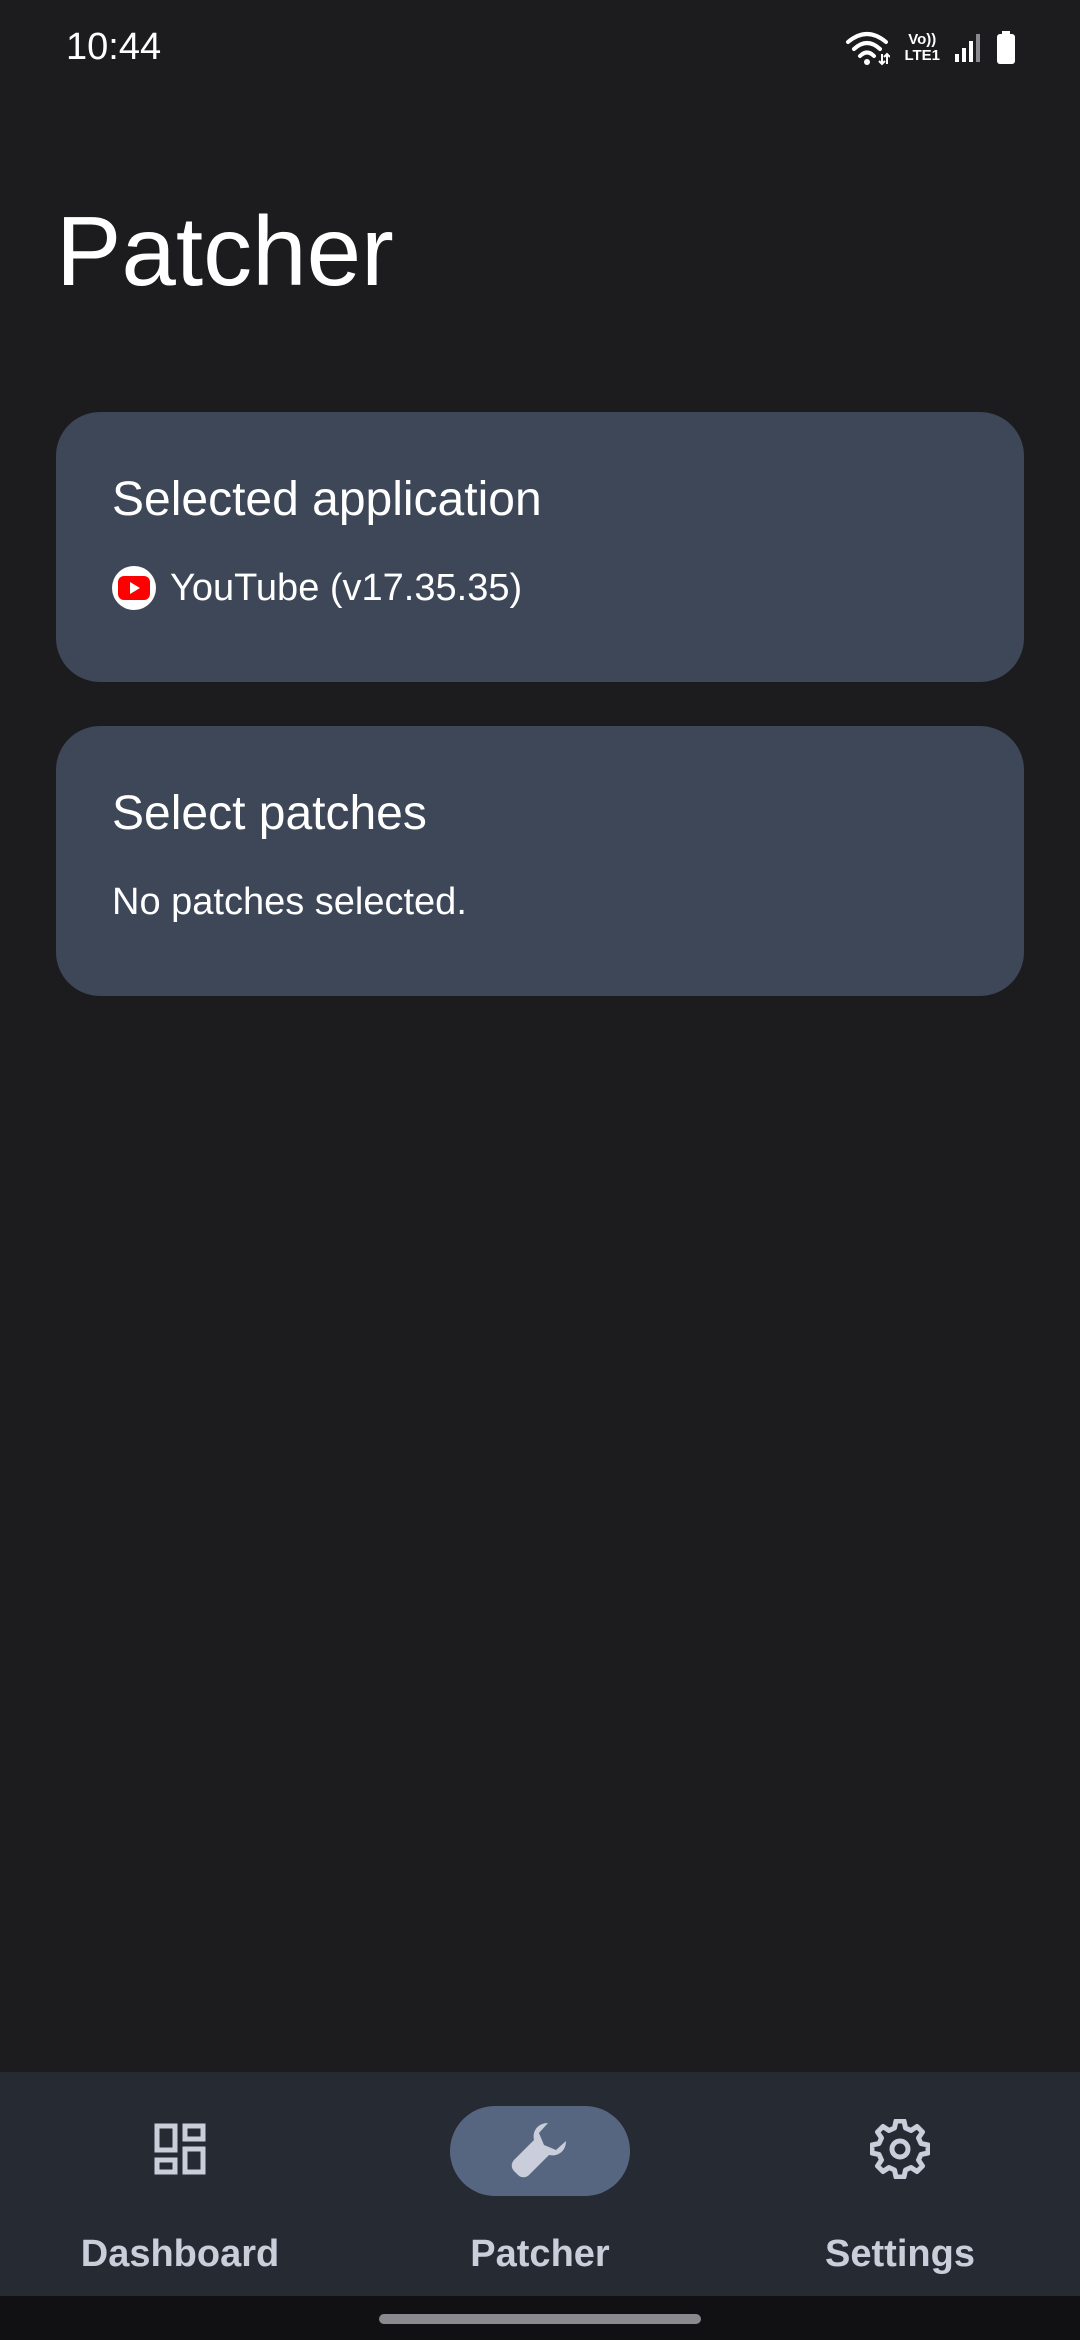 The image size is (1080, 2340). Describe the element at coordinates (922, 39) in the screenshot. I see `lte-top-label: Vo))` at that location.